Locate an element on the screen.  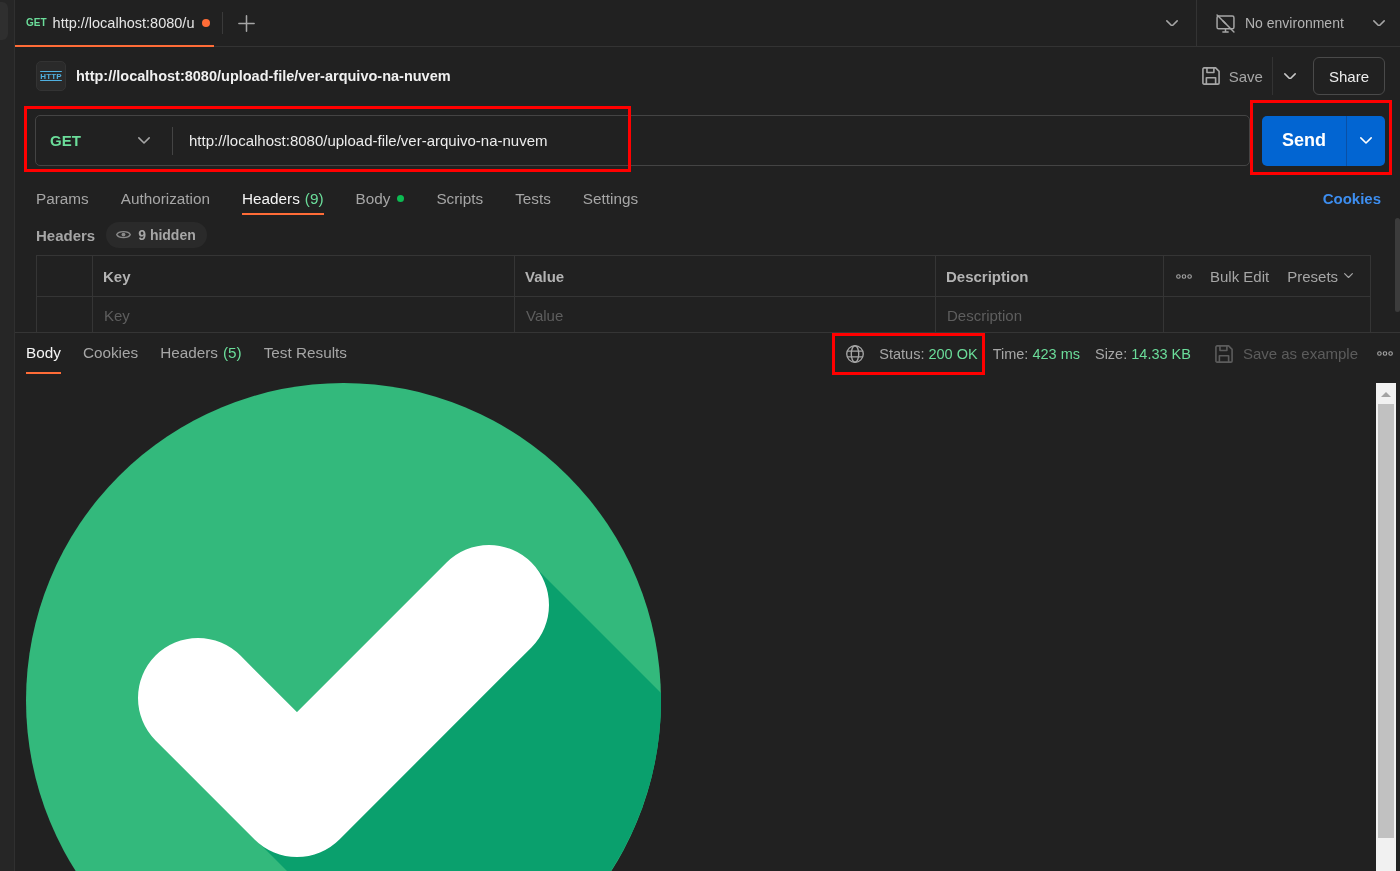
table-input: Key is located at coordinates (303, 314).